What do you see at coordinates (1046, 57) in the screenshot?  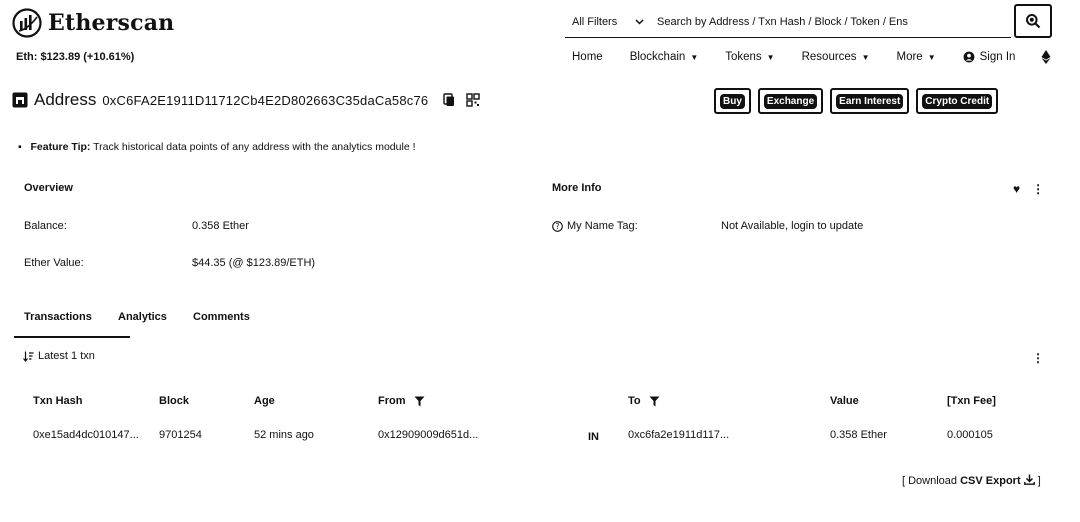 I see `ethereum-network-icon` at bounding box center [1046, 57].